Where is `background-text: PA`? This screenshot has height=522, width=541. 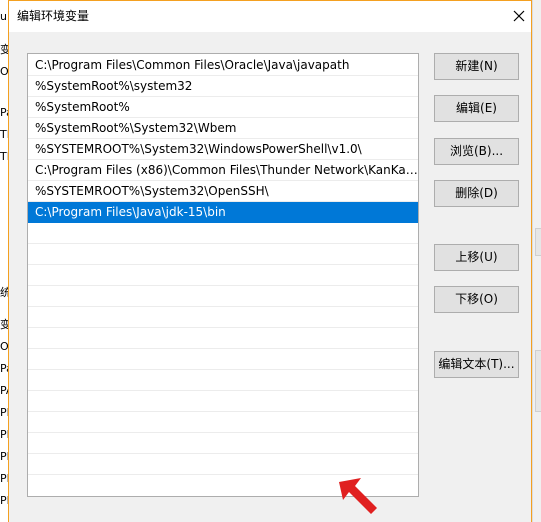 background-text: PA is located at coordinates (4, 390).